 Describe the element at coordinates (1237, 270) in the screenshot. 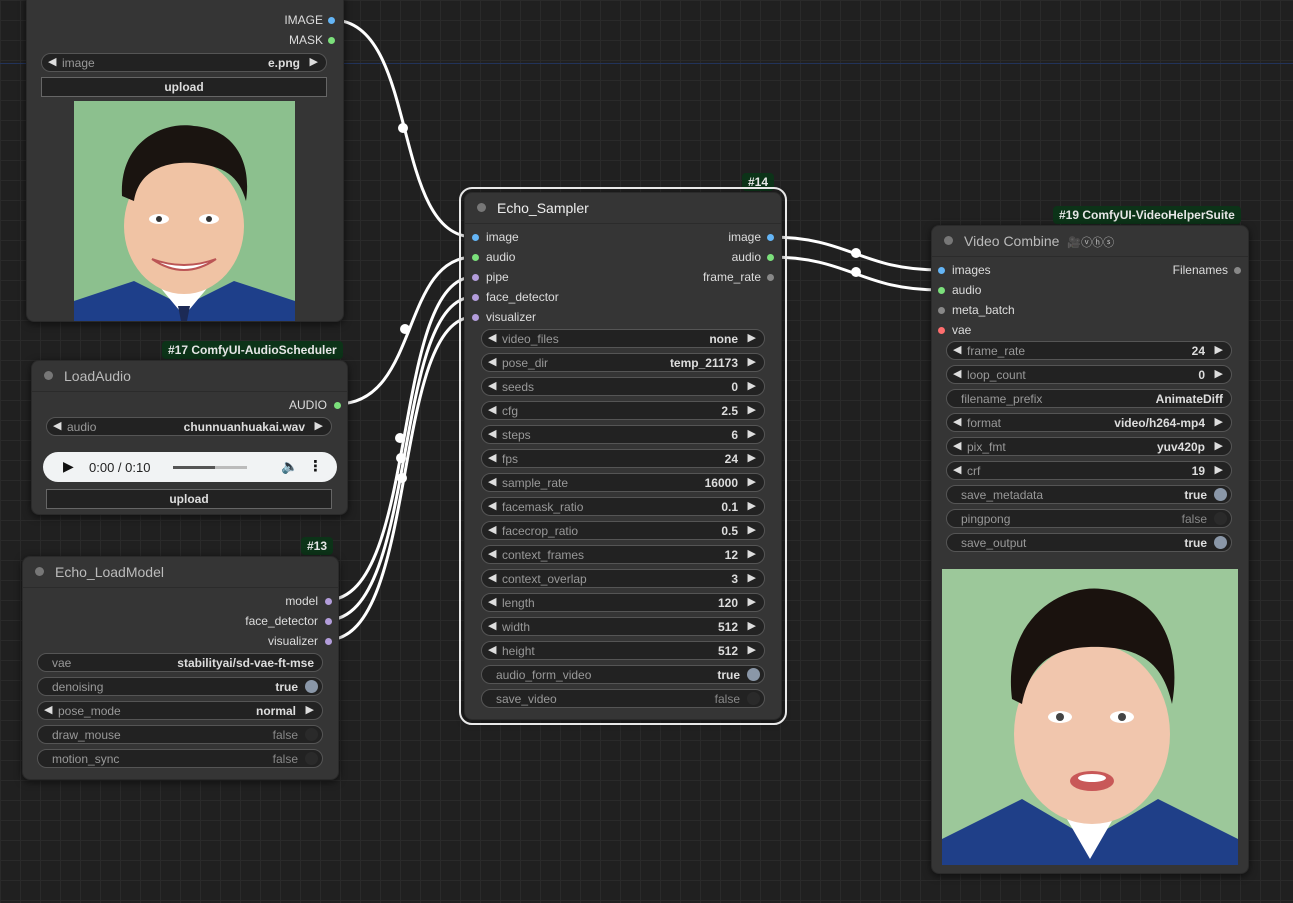

I see `output-filenames-dot` at that location.